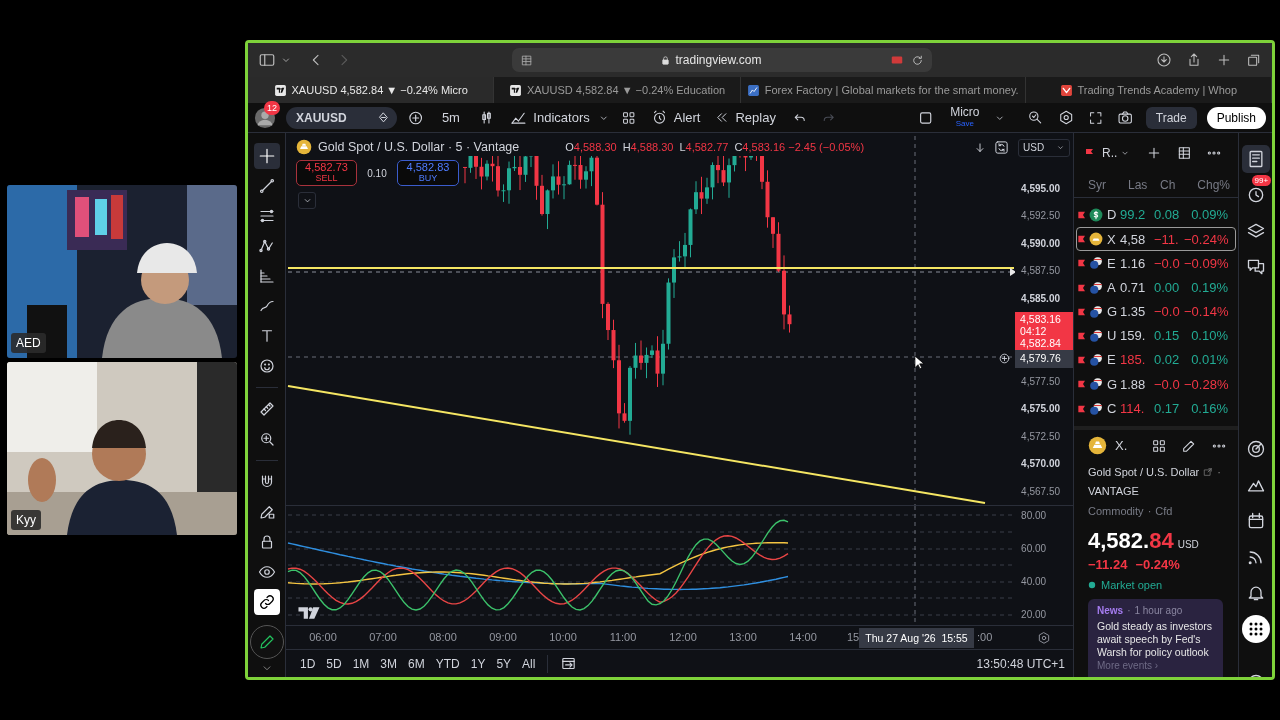  I want to click on camera-icon, so click(1125, 117).